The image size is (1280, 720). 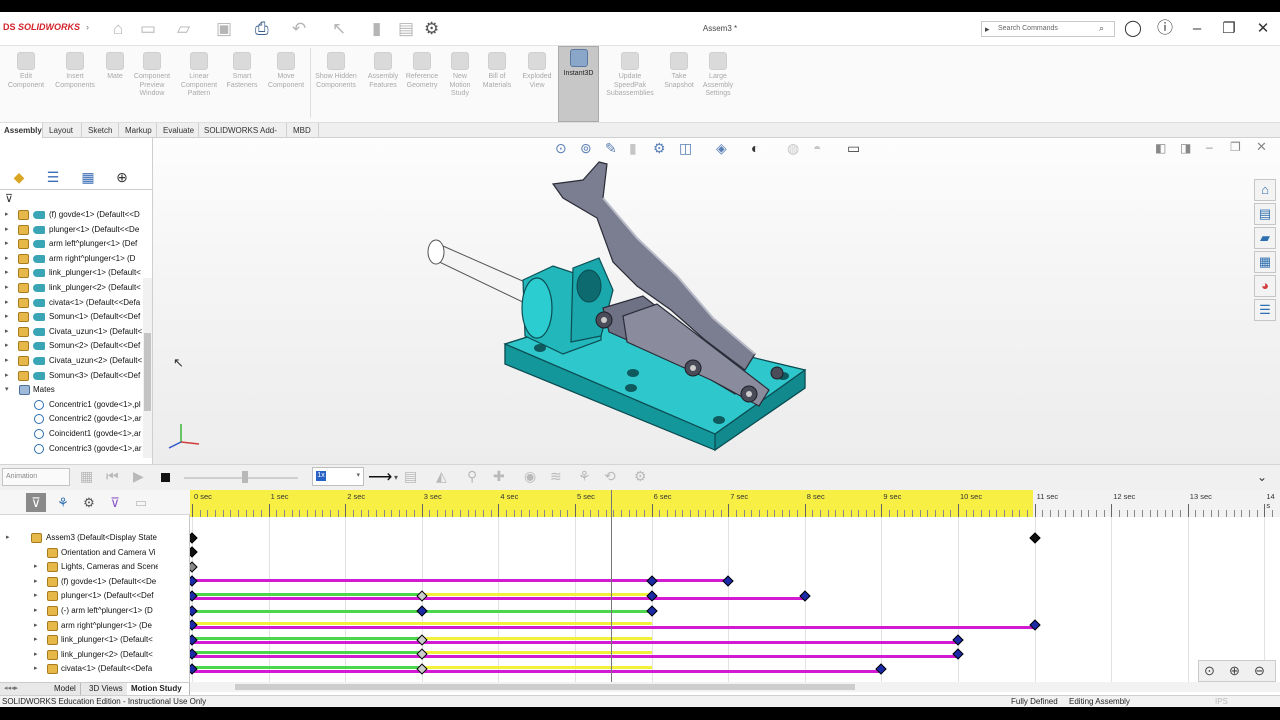 What do you see at coordinates (71, 419) in the screenshot?
I see `mate-item: Concentric2 (govde<1>,ar` at bounding box center [71, 419].